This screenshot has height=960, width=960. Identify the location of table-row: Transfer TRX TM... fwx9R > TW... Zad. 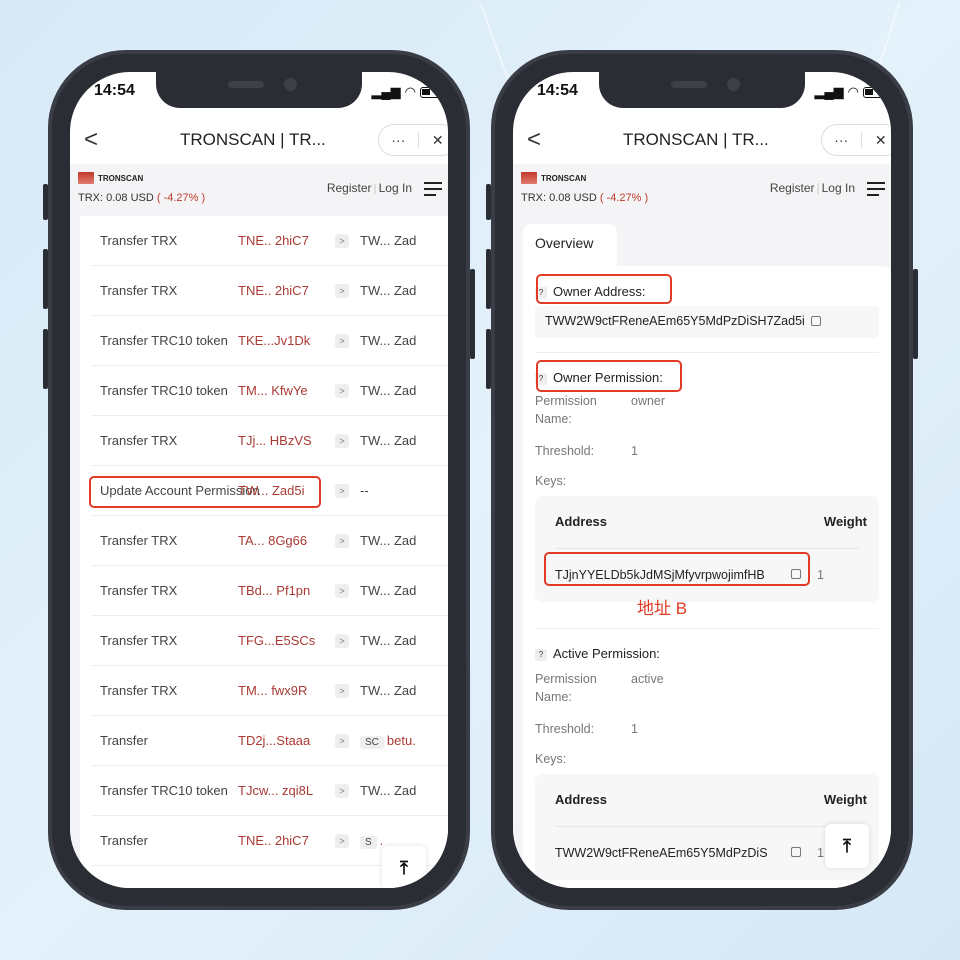
(270, 691).